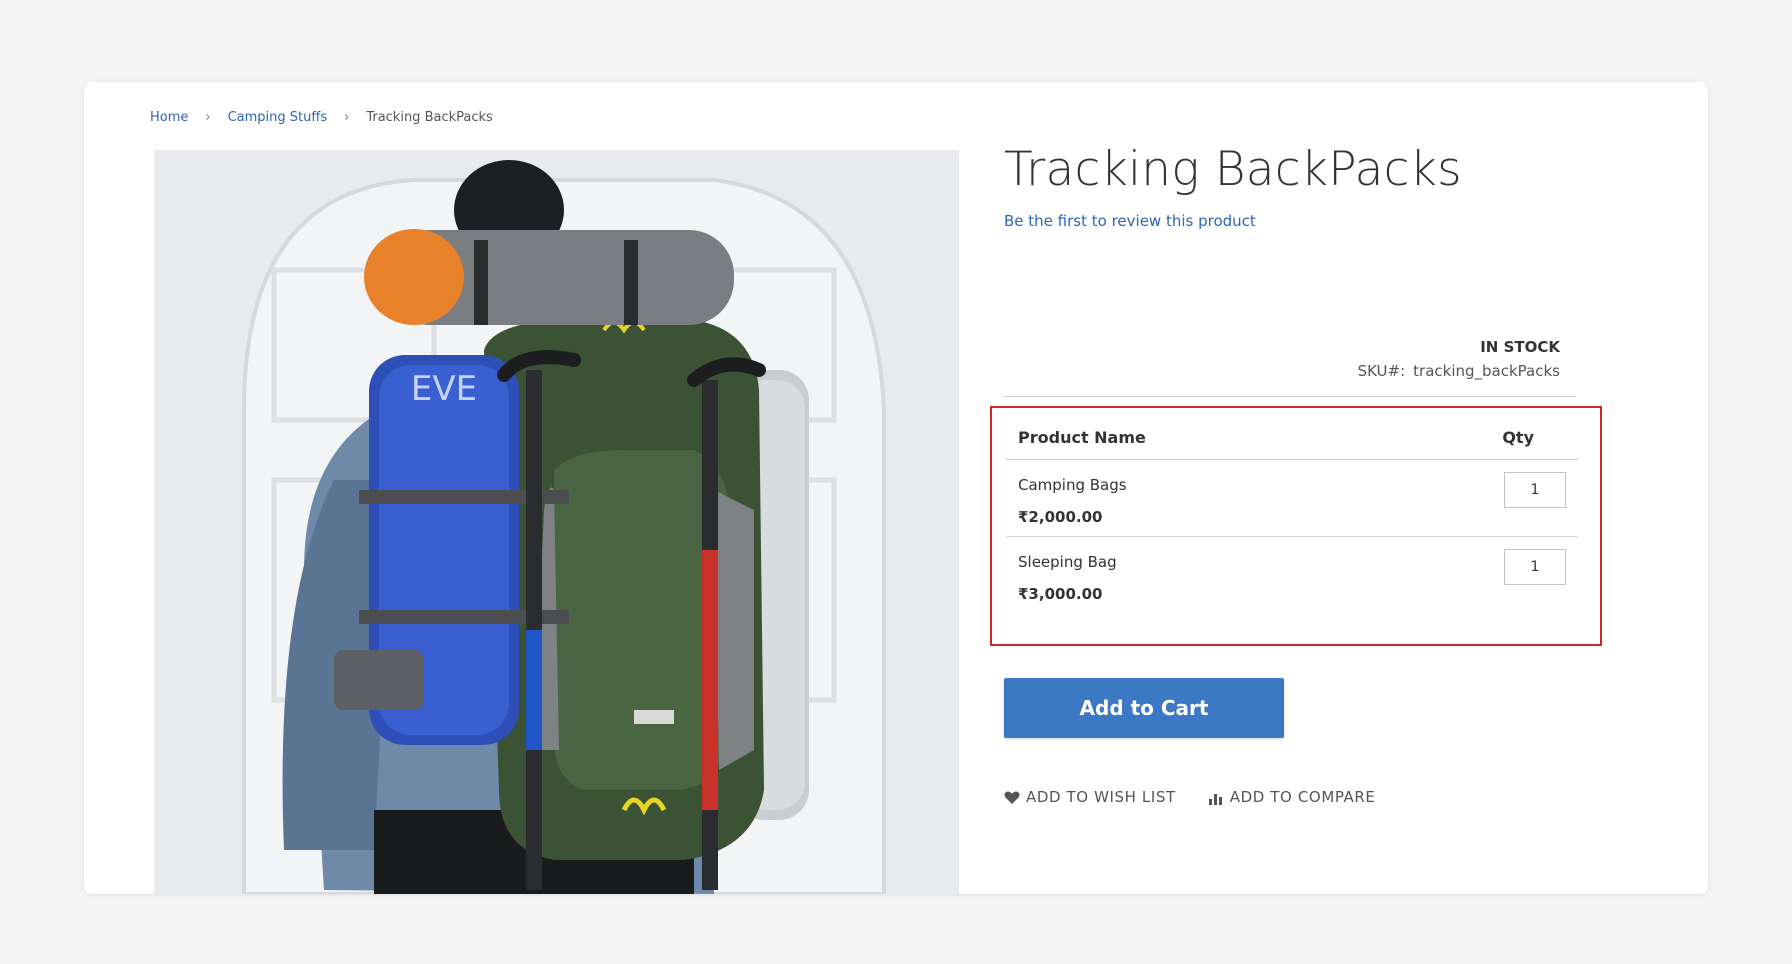 The height and width of the screenshot is (964, 1792). I want to click on column-header-product-name: Product Name, so click(1187, 441).